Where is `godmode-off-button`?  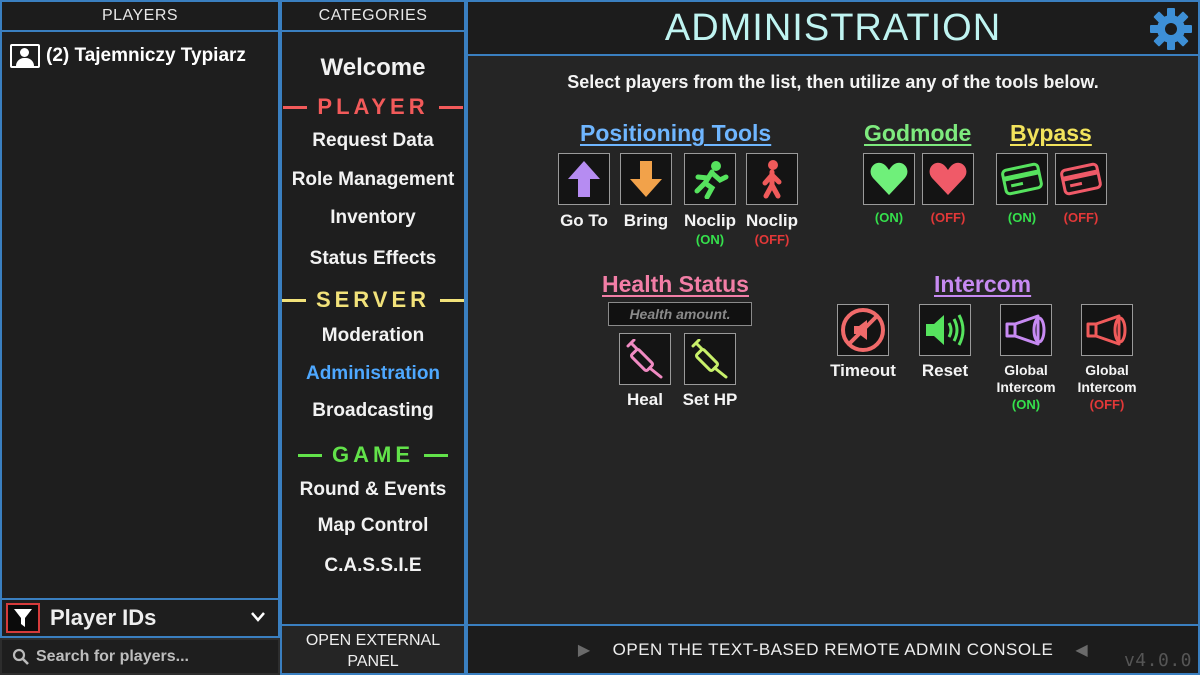 godmode-off-button is located at coordinates (948, 179).